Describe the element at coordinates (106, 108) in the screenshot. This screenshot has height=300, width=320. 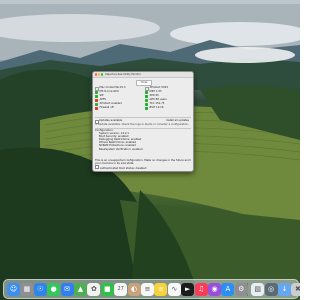
I see `status-label: Firewall off` at that location.